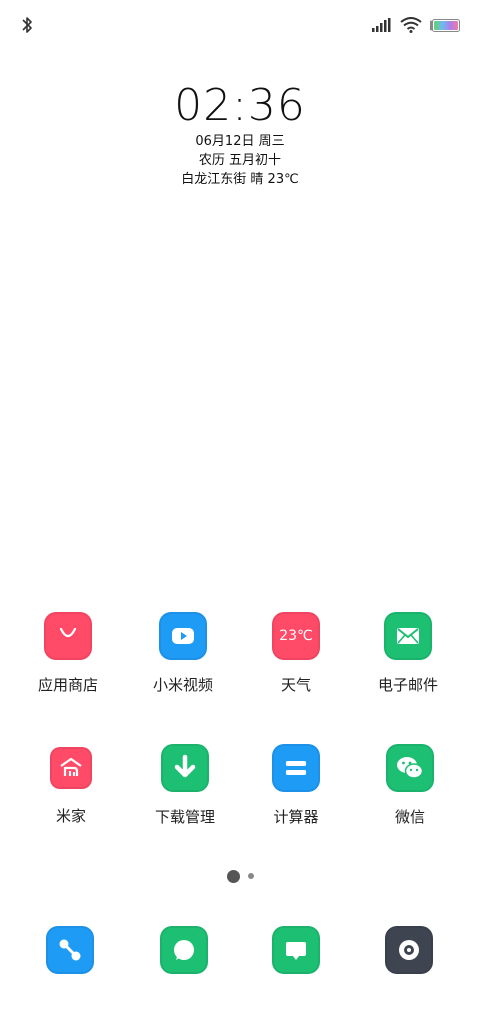 This screenshot has width=480, height=1013. What do you see at coordinates (409, 817) in the screenshot?
I see `app-label: 微信` at bounding box center [409, 817].